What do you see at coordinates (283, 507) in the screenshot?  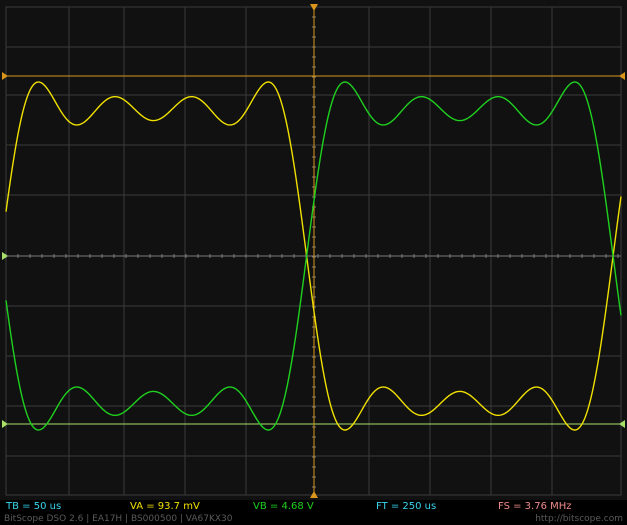 I see `channel-b-volts-readout: VB = 4.68 V` at bounding box center [283, 507].